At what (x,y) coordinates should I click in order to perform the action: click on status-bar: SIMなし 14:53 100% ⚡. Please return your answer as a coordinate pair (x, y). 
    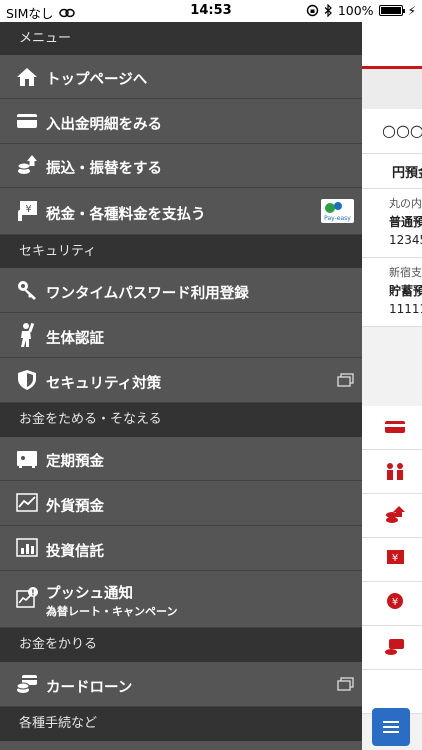
    Looking at the image, I should click on (211, 11).